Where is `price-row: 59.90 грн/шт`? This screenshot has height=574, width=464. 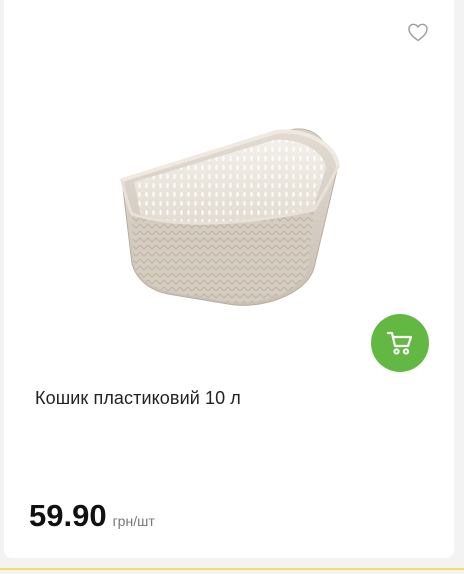
price-row: 59.90 грн/шт is located at coordinates (92, 516).